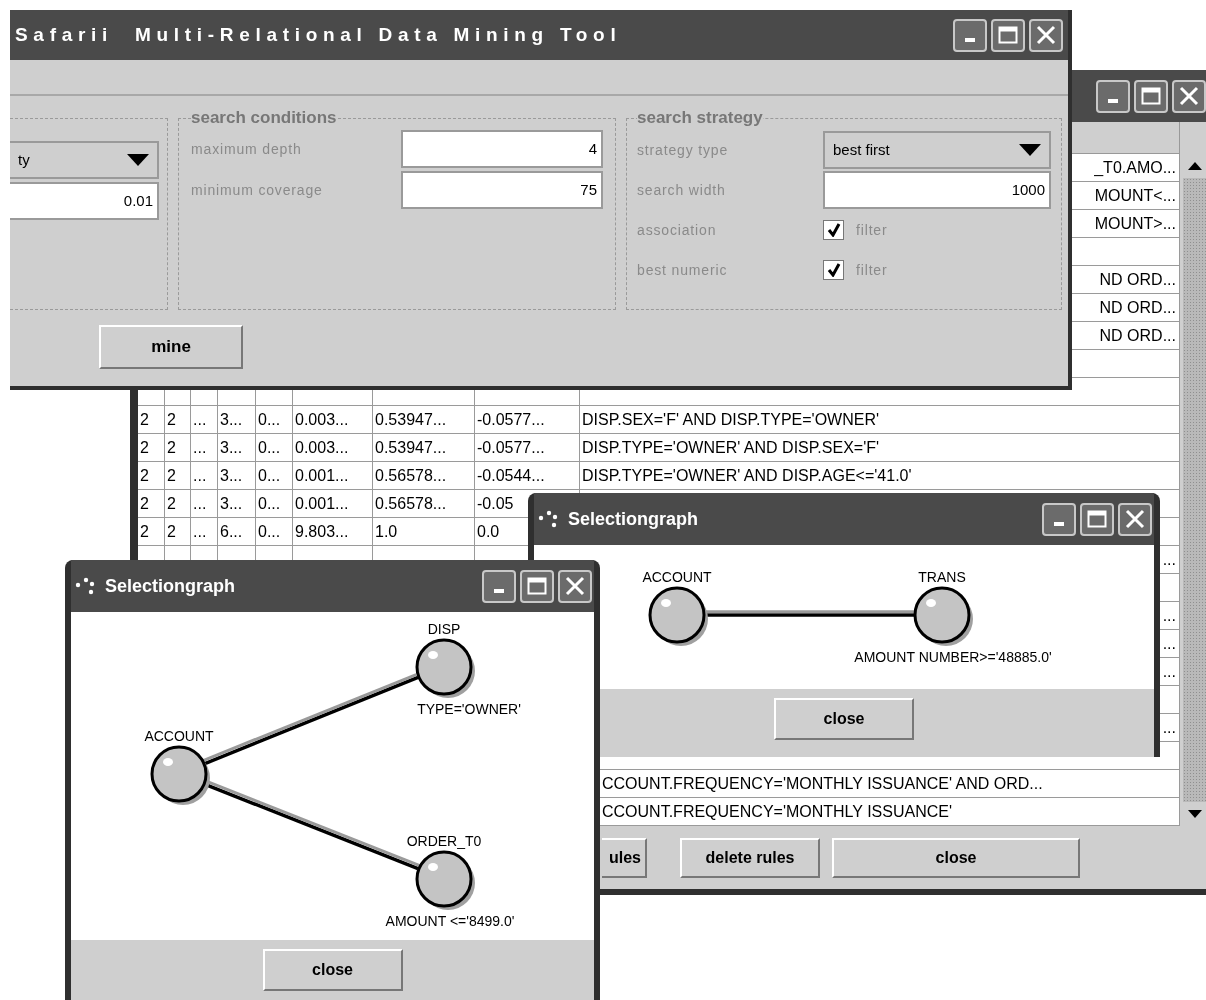 Image resolution: width=1206 pixels, height=1000 pixels. I want to click on scroll-down-icon, so click(1194, 814).